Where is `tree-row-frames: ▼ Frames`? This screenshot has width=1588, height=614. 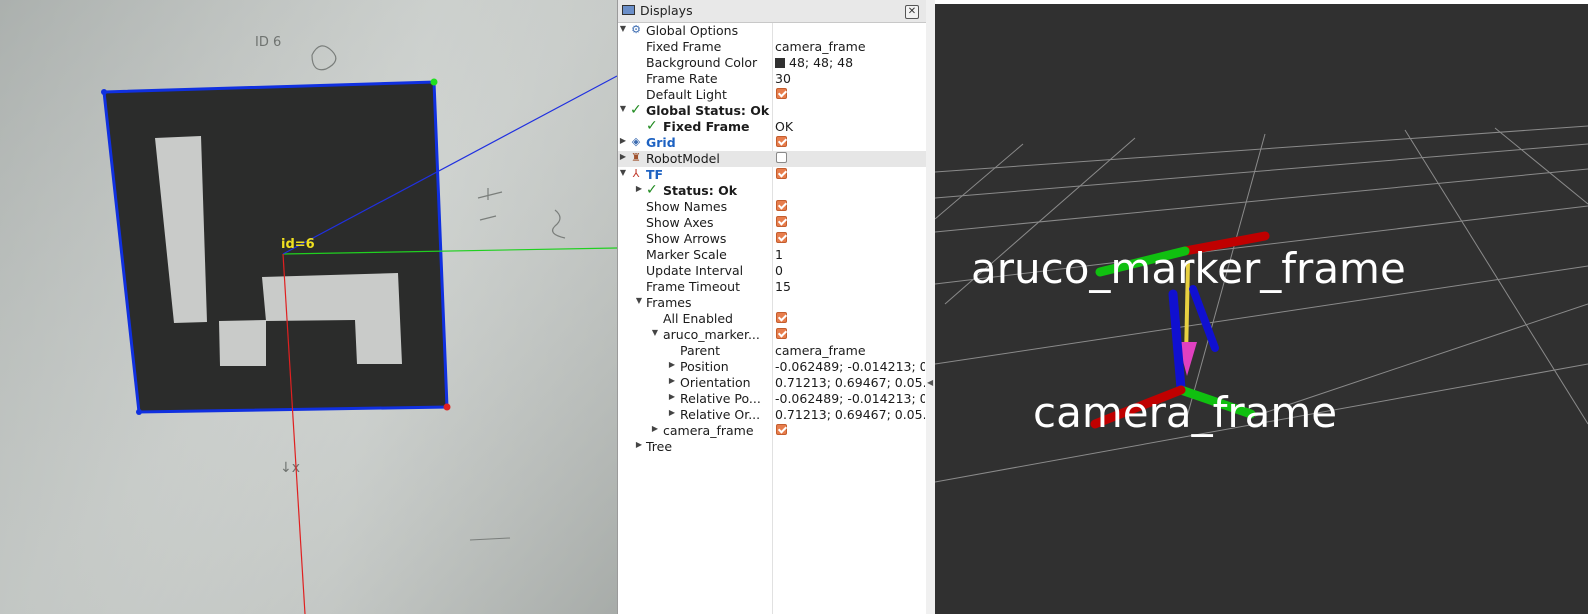
tree-row-frames: ▼ Frames is located at coordinates (772, 303).